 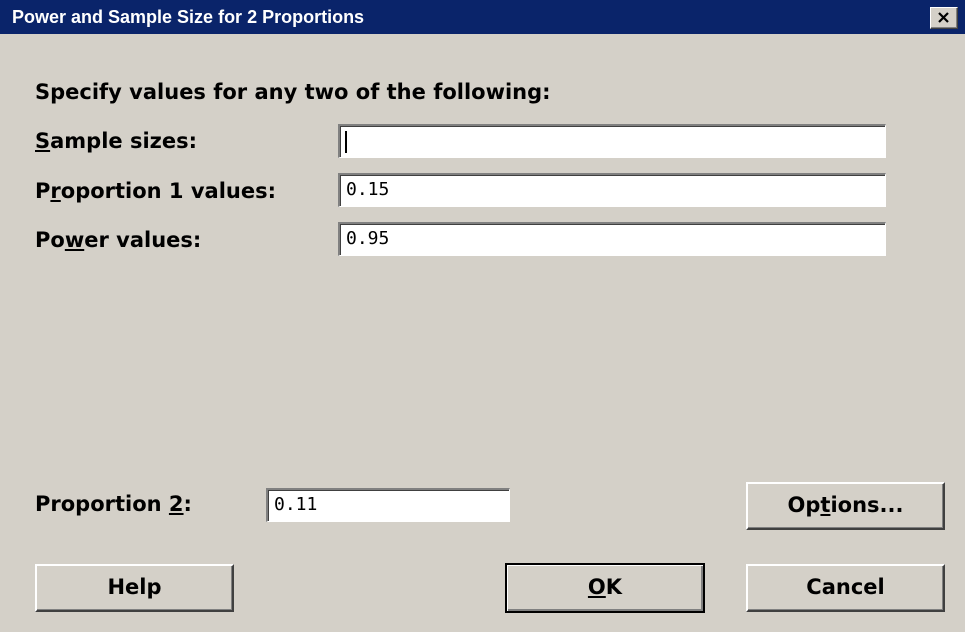 I want to click on proportion2-input: 0.11, so click(x=388, y=505).